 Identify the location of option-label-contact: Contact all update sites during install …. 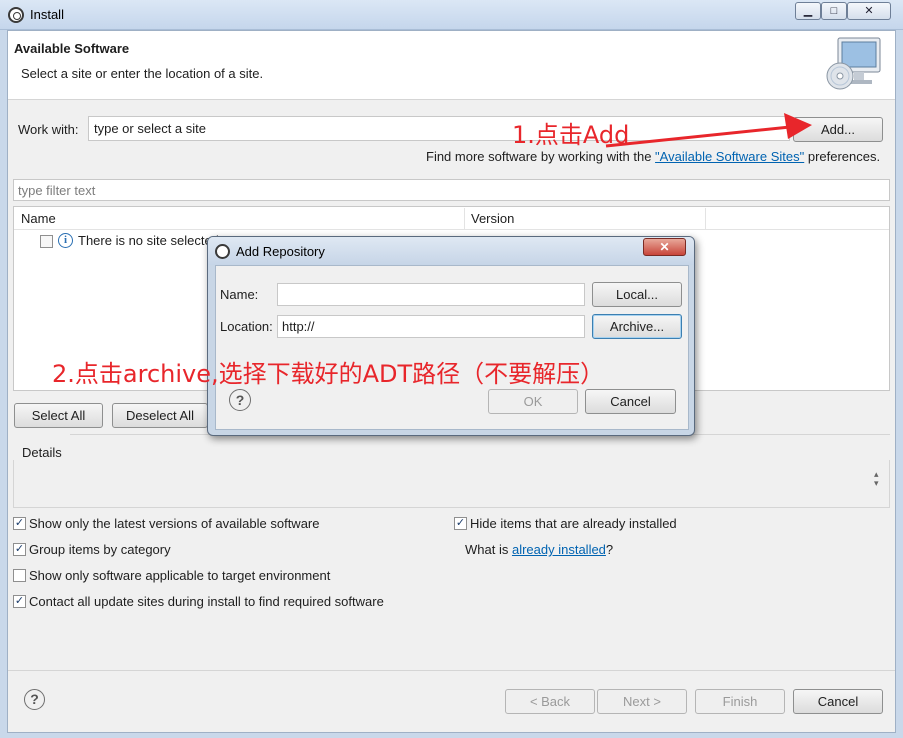
(206, 601).